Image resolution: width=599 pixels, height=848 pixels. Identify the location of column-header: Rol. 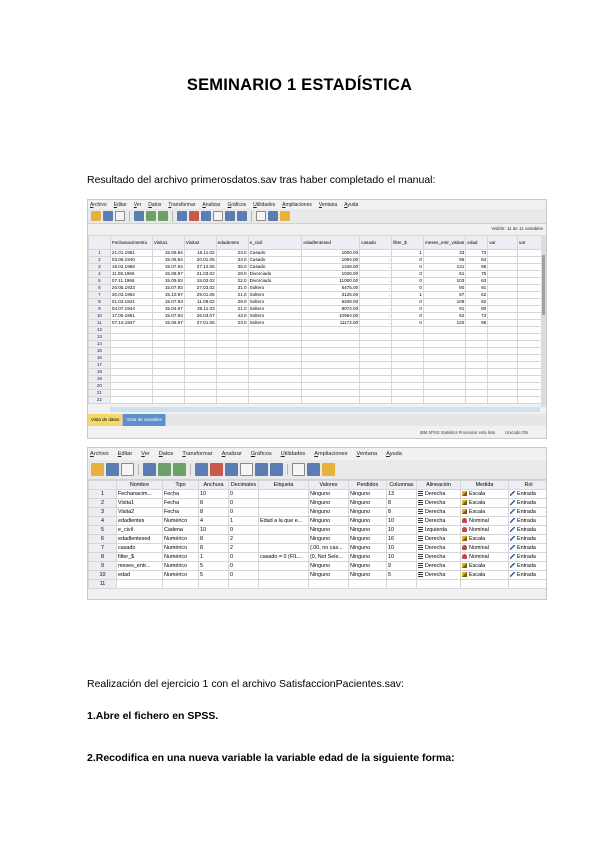
(527, 485).